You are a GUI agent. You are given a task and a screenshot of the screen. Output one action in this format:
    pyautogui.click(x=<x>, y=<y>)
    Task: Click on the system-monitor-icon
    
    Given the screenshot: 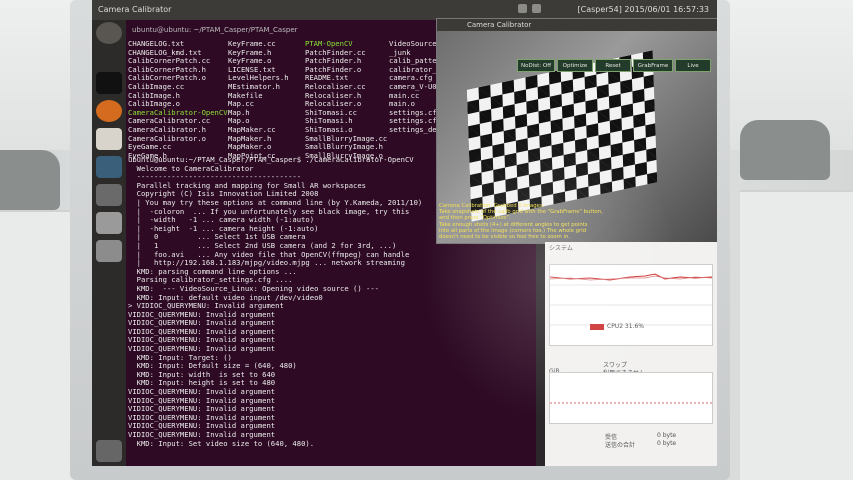 What is the action you would take?
    pyautogui.click(x=109, y=167)
    